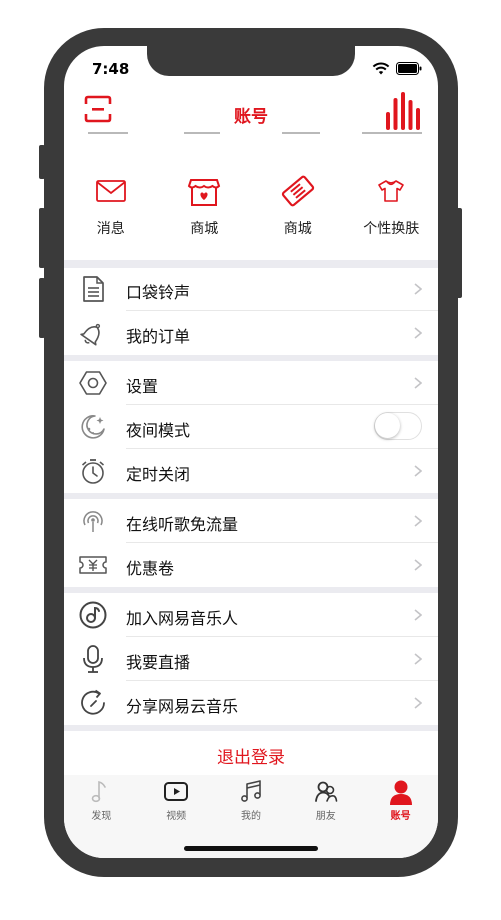 The image size is (501, 920). I want to click on grid-item-skins: 个性换肤, so click(392, 217).